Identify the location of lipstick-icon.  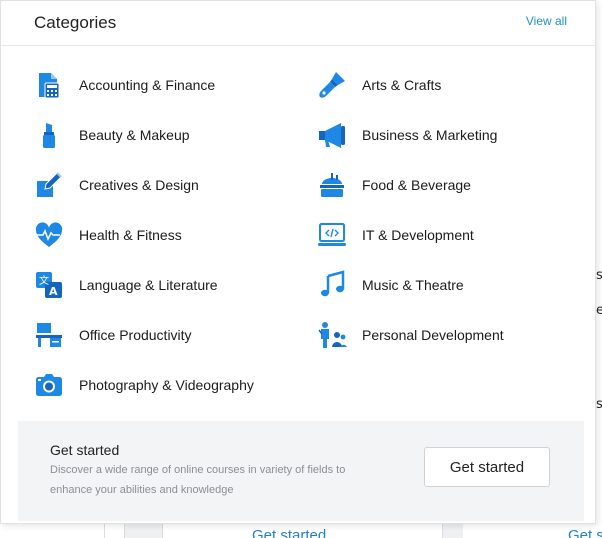
(49, 135).